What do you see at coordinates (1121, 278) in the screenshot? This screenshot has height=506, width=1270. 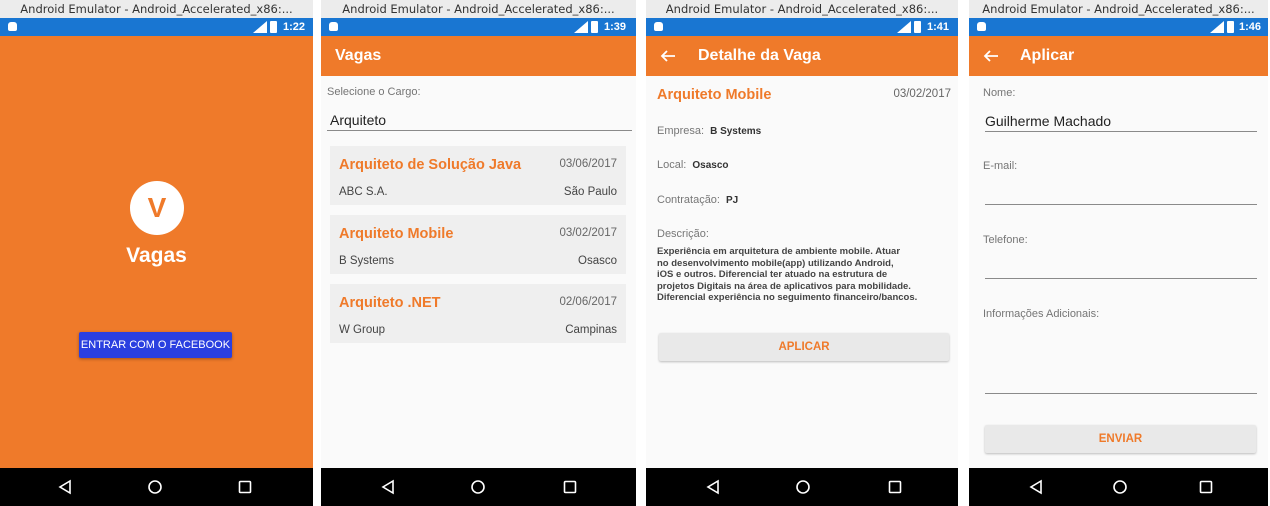 I see `phone-field-underline` at bounding box center [1121, 278].